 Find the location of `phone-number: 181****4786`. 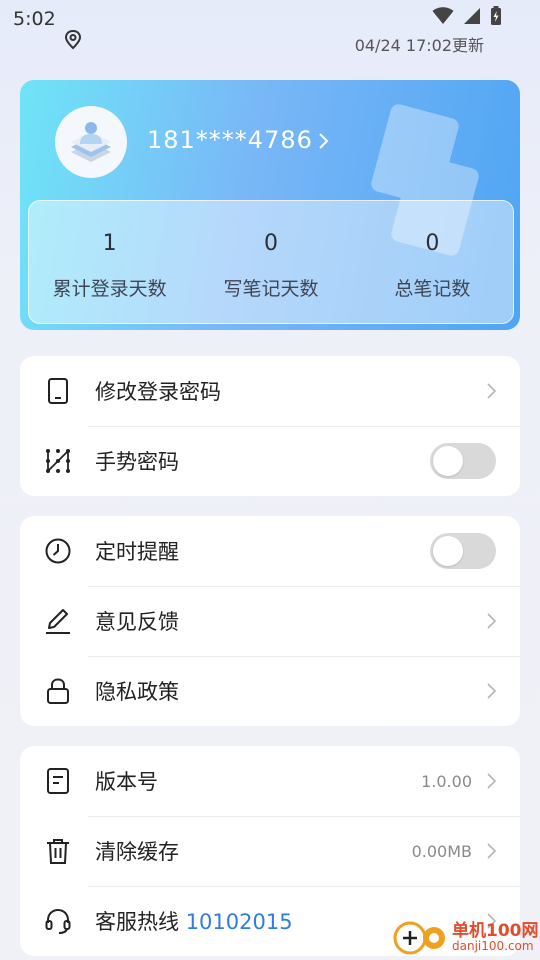

phone-number: 181****4786 is located at coordinates (230, 140).